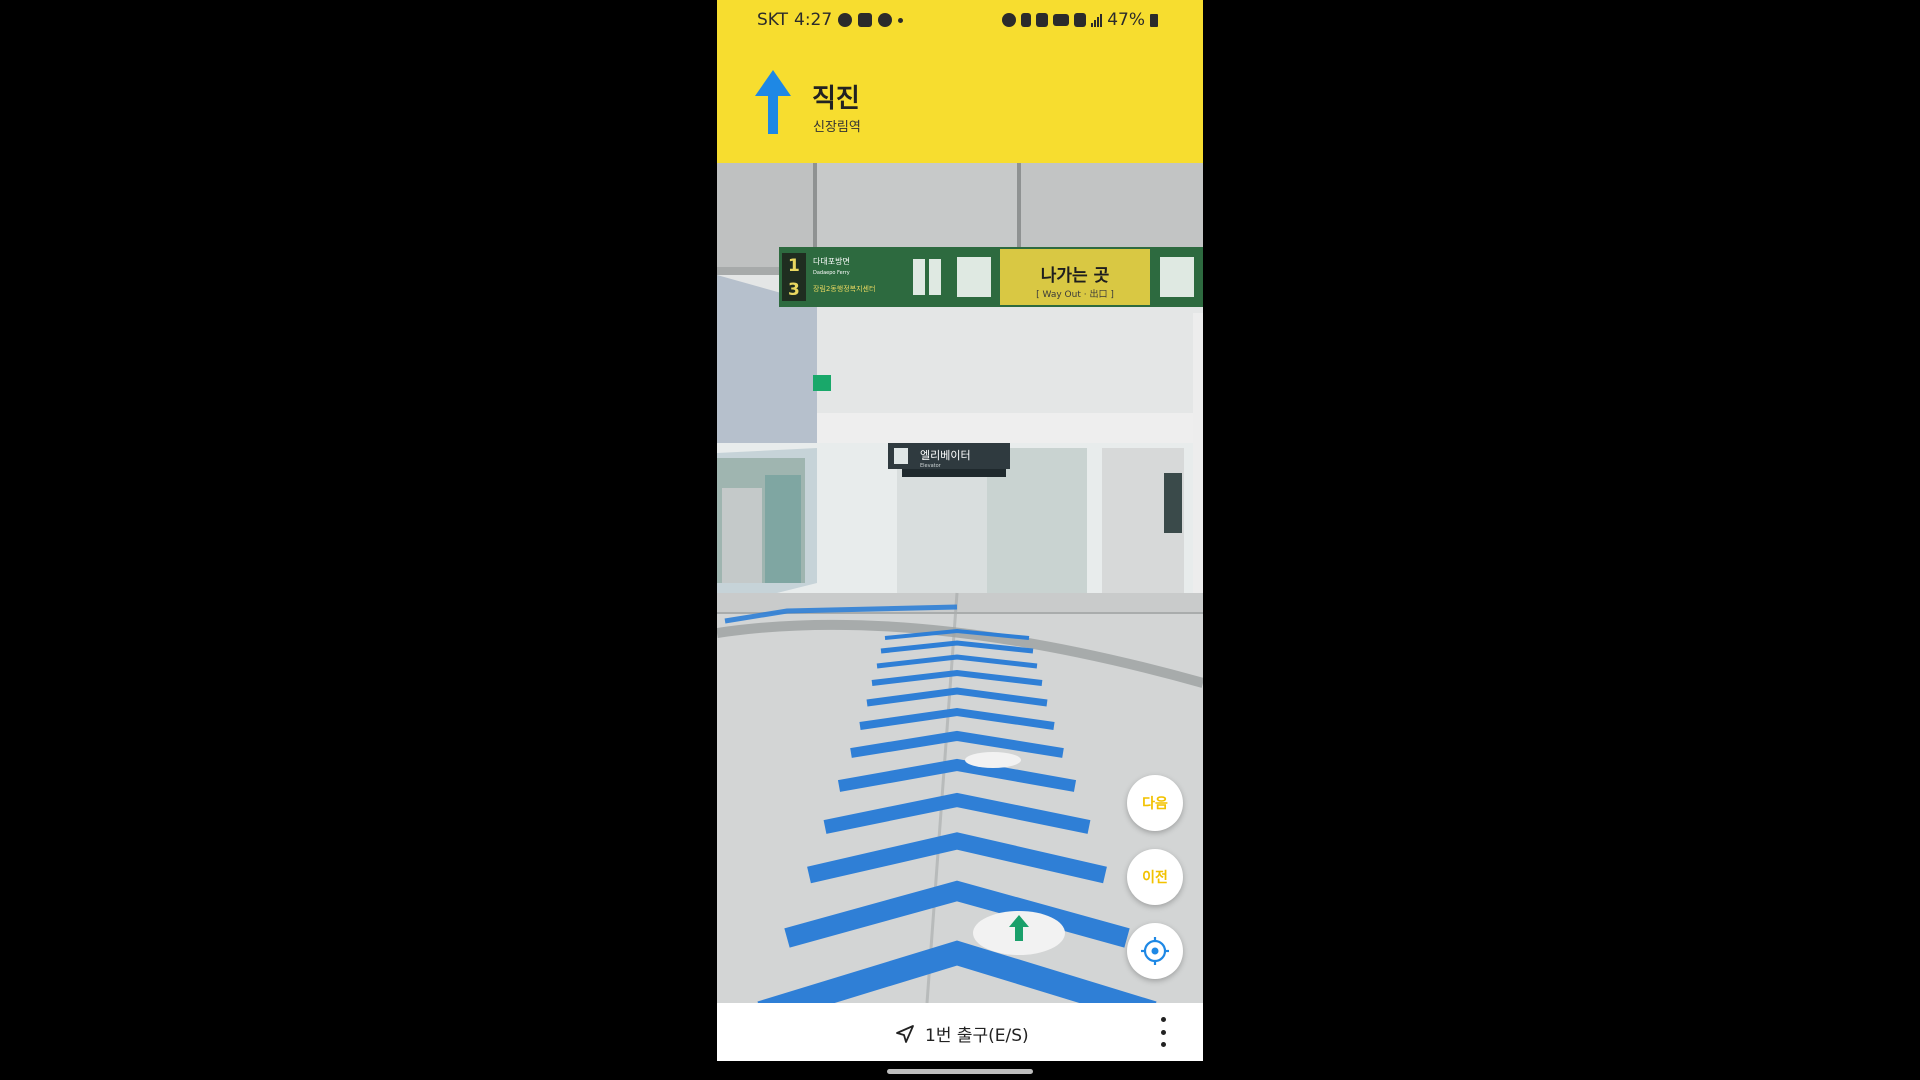  I want to click on exit-1-text: 다대포방면, so click(831, 261).